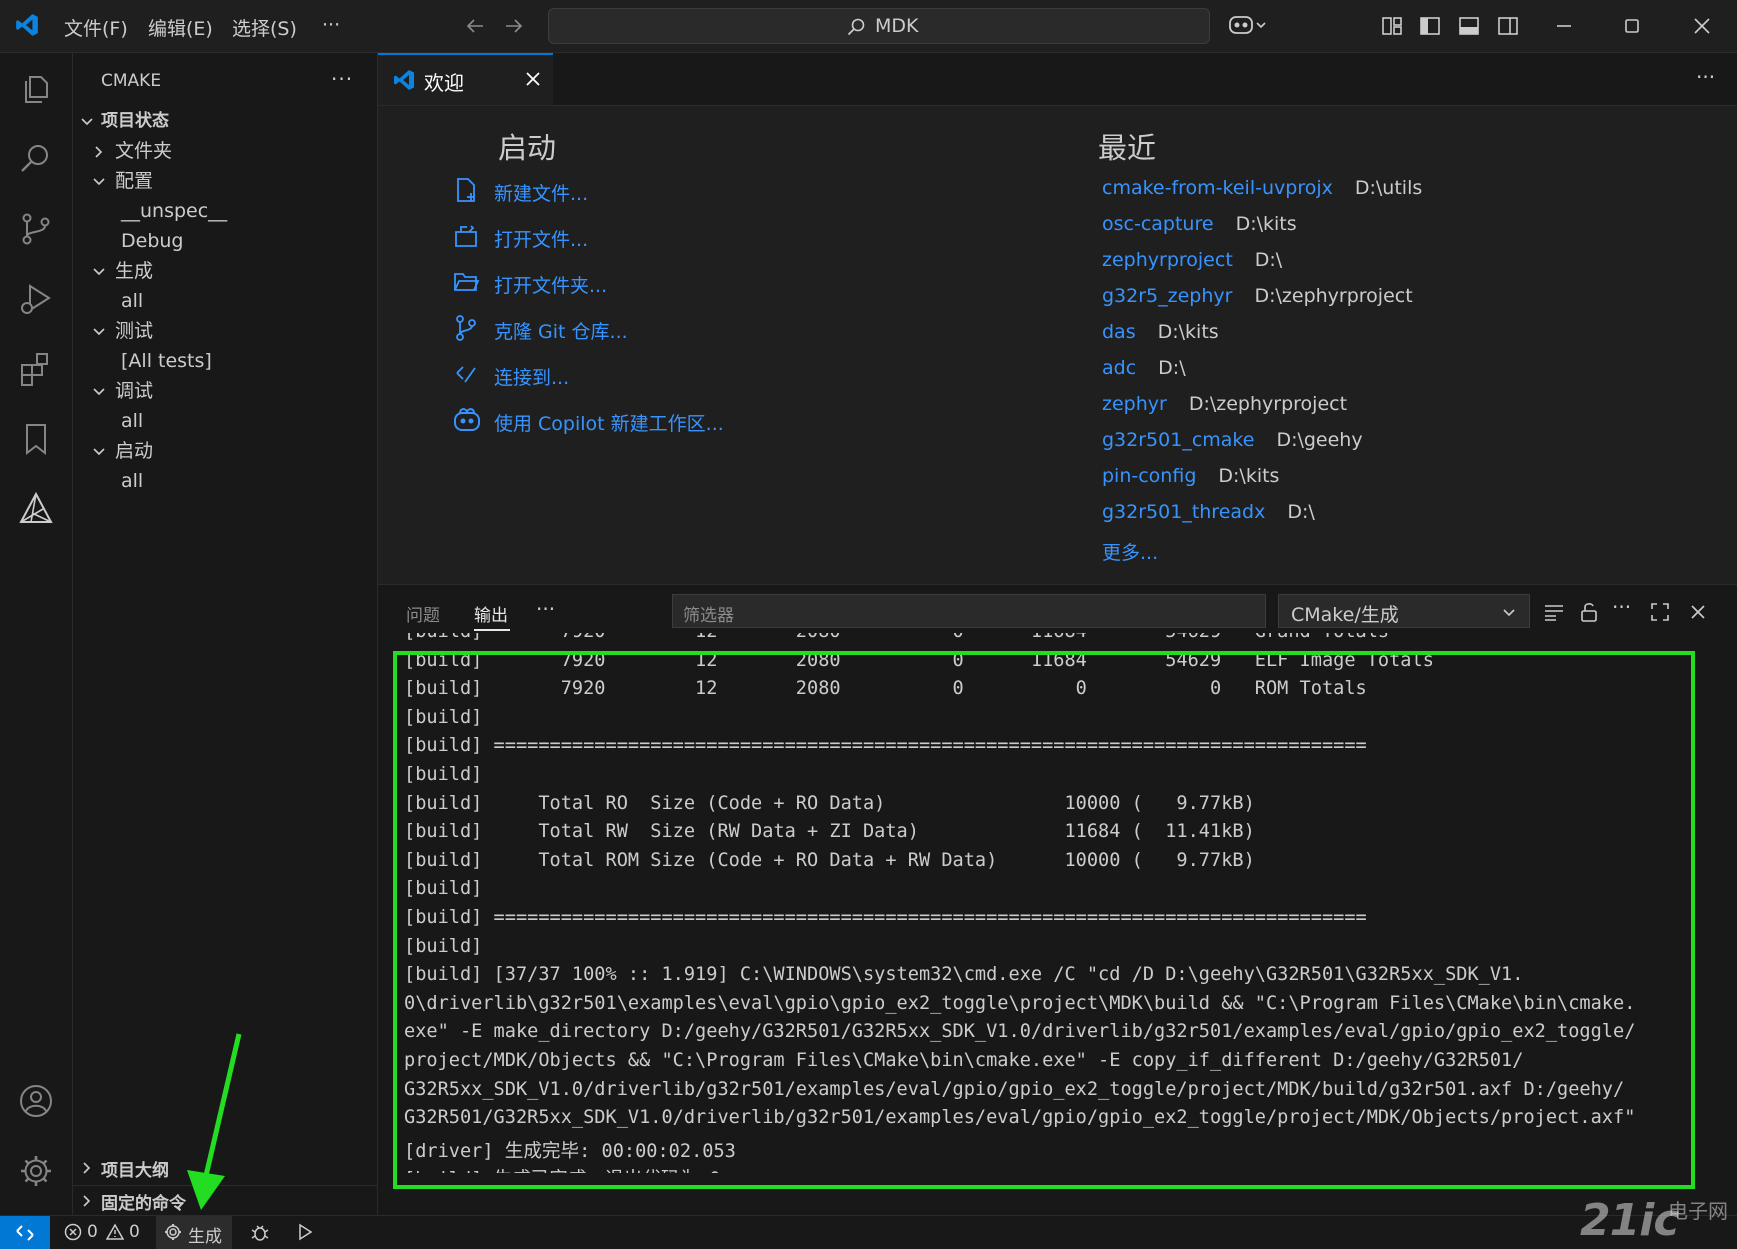 Image resolution: width=1737 pixels, height=1249 pixels. Describe the element at coordinates (969, 611) in the screenshot. I see `output-filter-input: 筛选器` at that location.